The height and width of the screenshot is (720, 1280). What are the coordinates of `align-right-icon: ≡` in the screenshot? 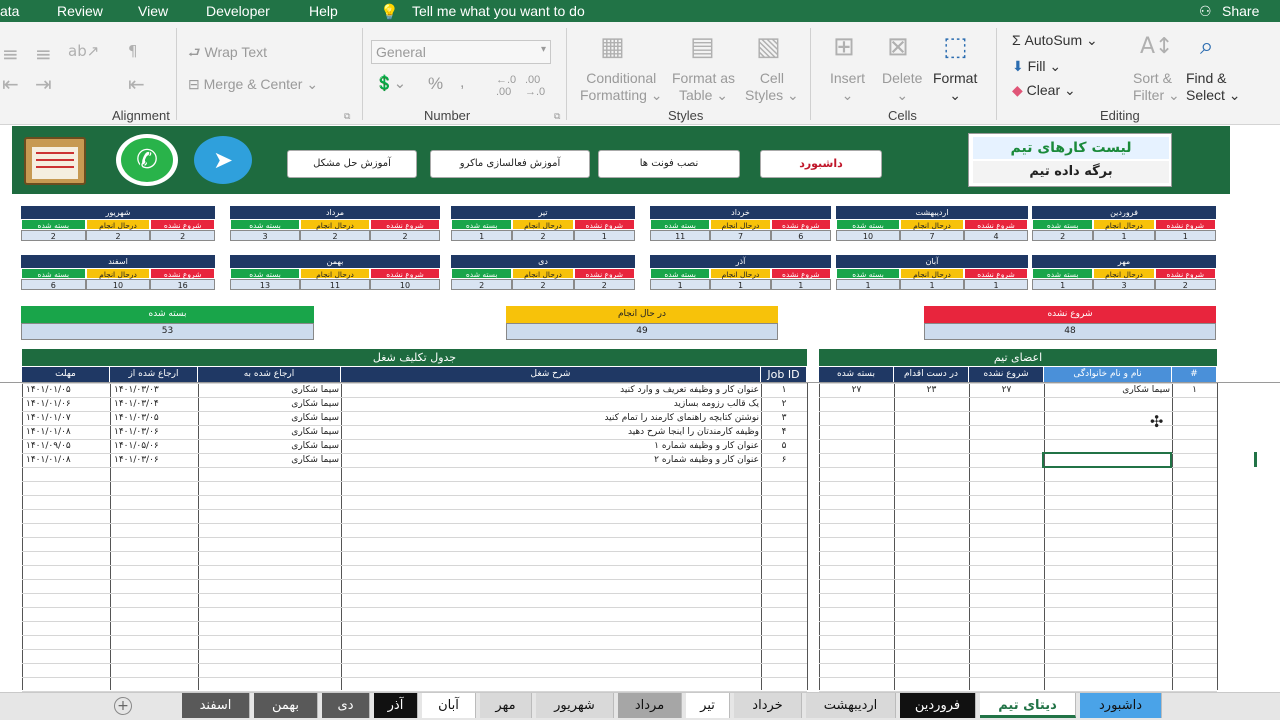 It's located at (43, 54).